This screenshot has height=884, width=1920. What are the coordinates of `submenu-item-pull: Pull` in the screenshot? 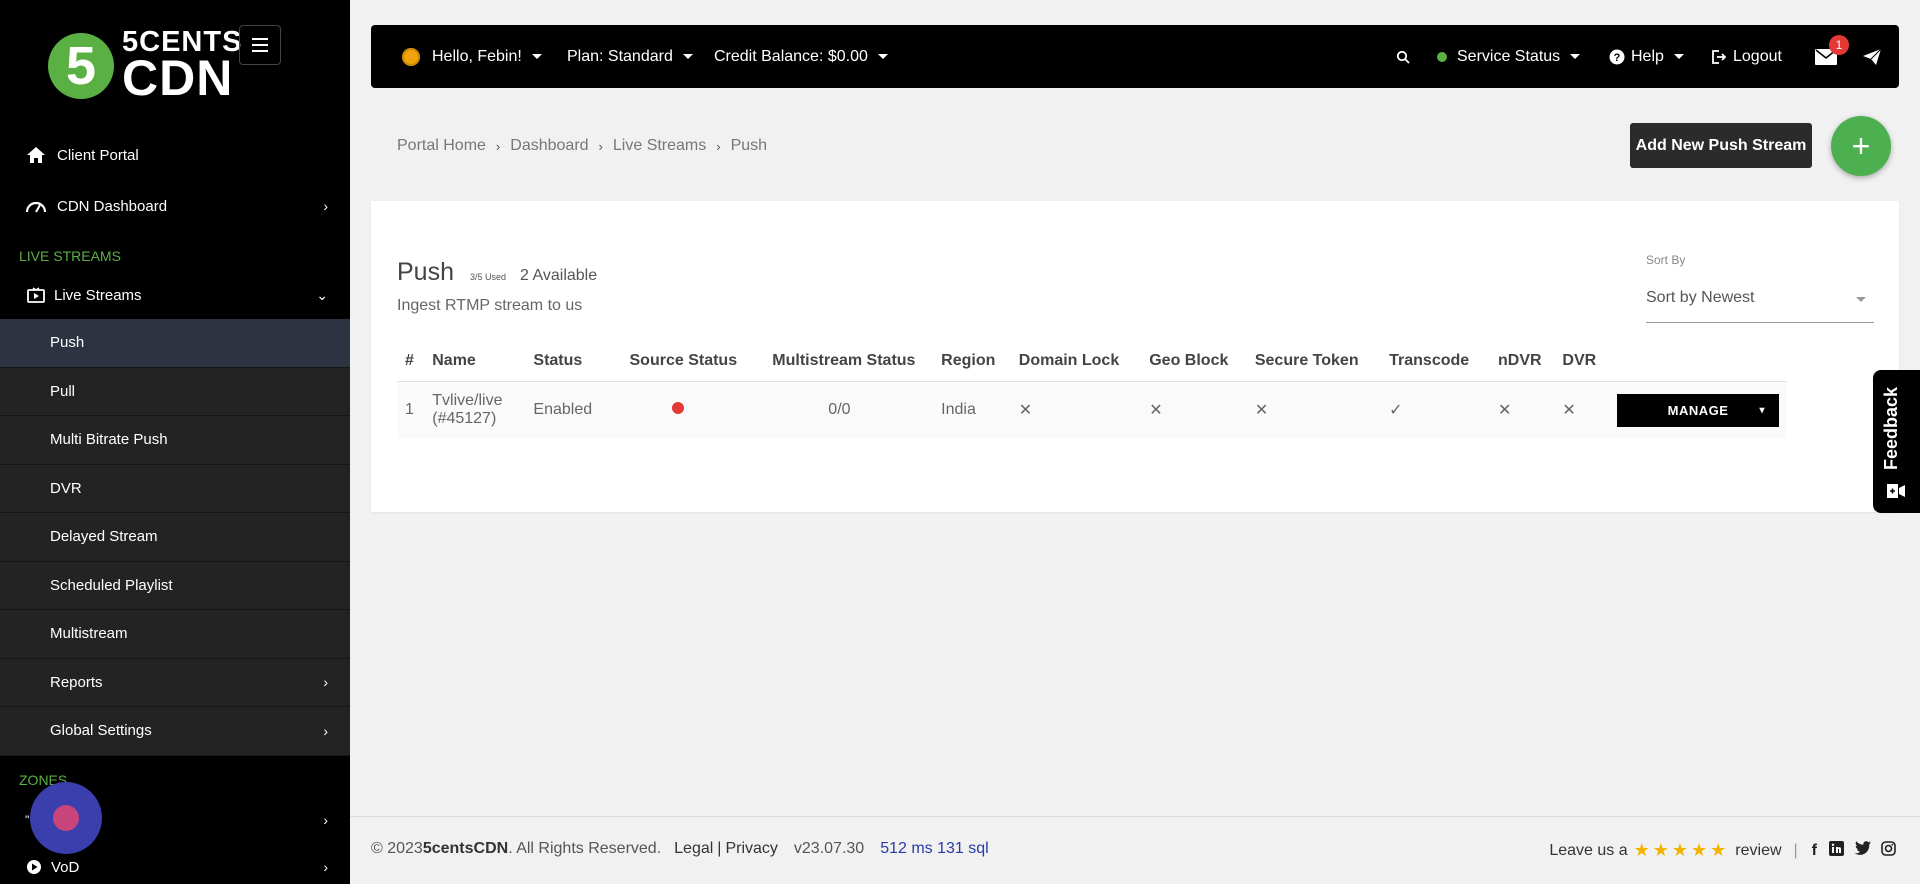 It's located at (175, 392).